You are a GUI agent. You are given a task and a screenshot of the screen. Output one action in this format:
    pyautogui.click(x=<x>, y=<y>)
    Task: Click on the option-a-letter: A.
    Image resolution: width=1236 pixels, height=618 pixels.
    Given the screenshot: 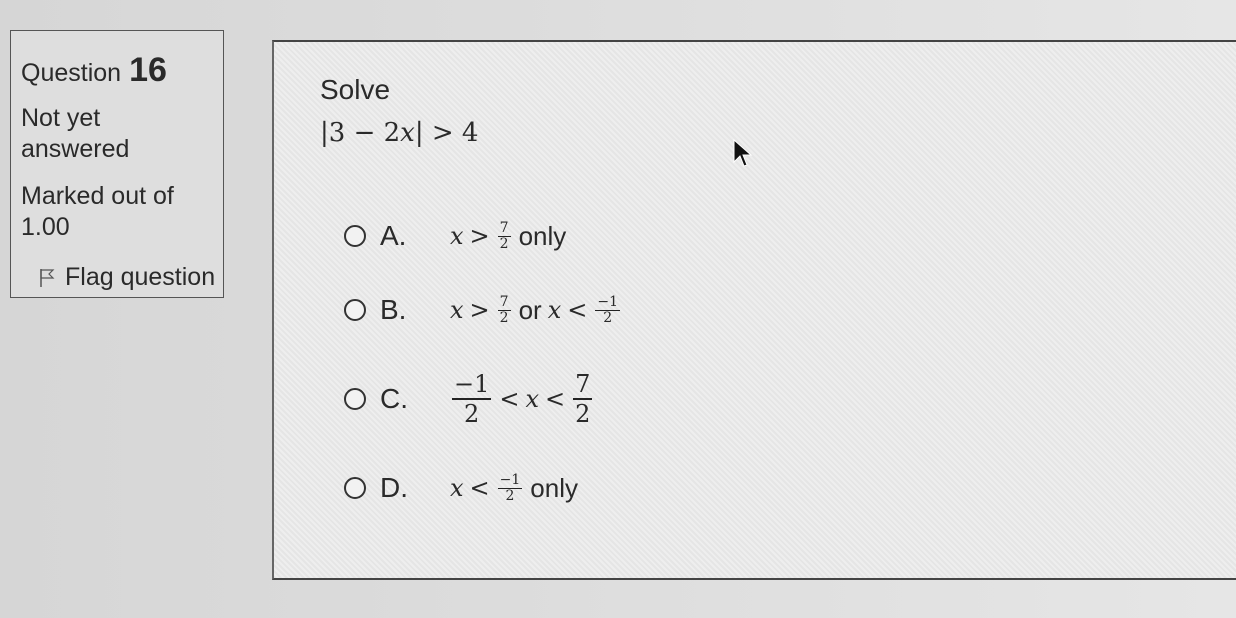 What is the action you would take?
    pyautogui.click(x=393, y=235)
    